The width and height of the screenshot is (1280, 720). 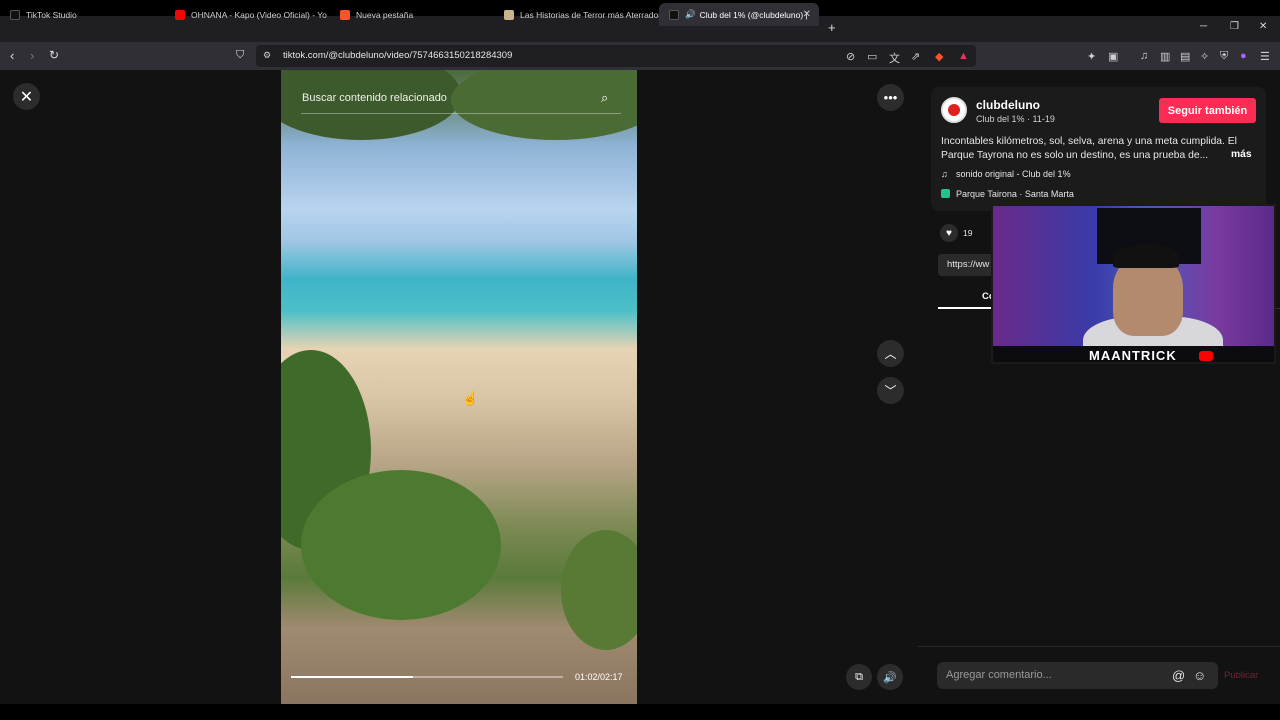 I want to click on os-bottom-bar, so click(x=640, y=712).